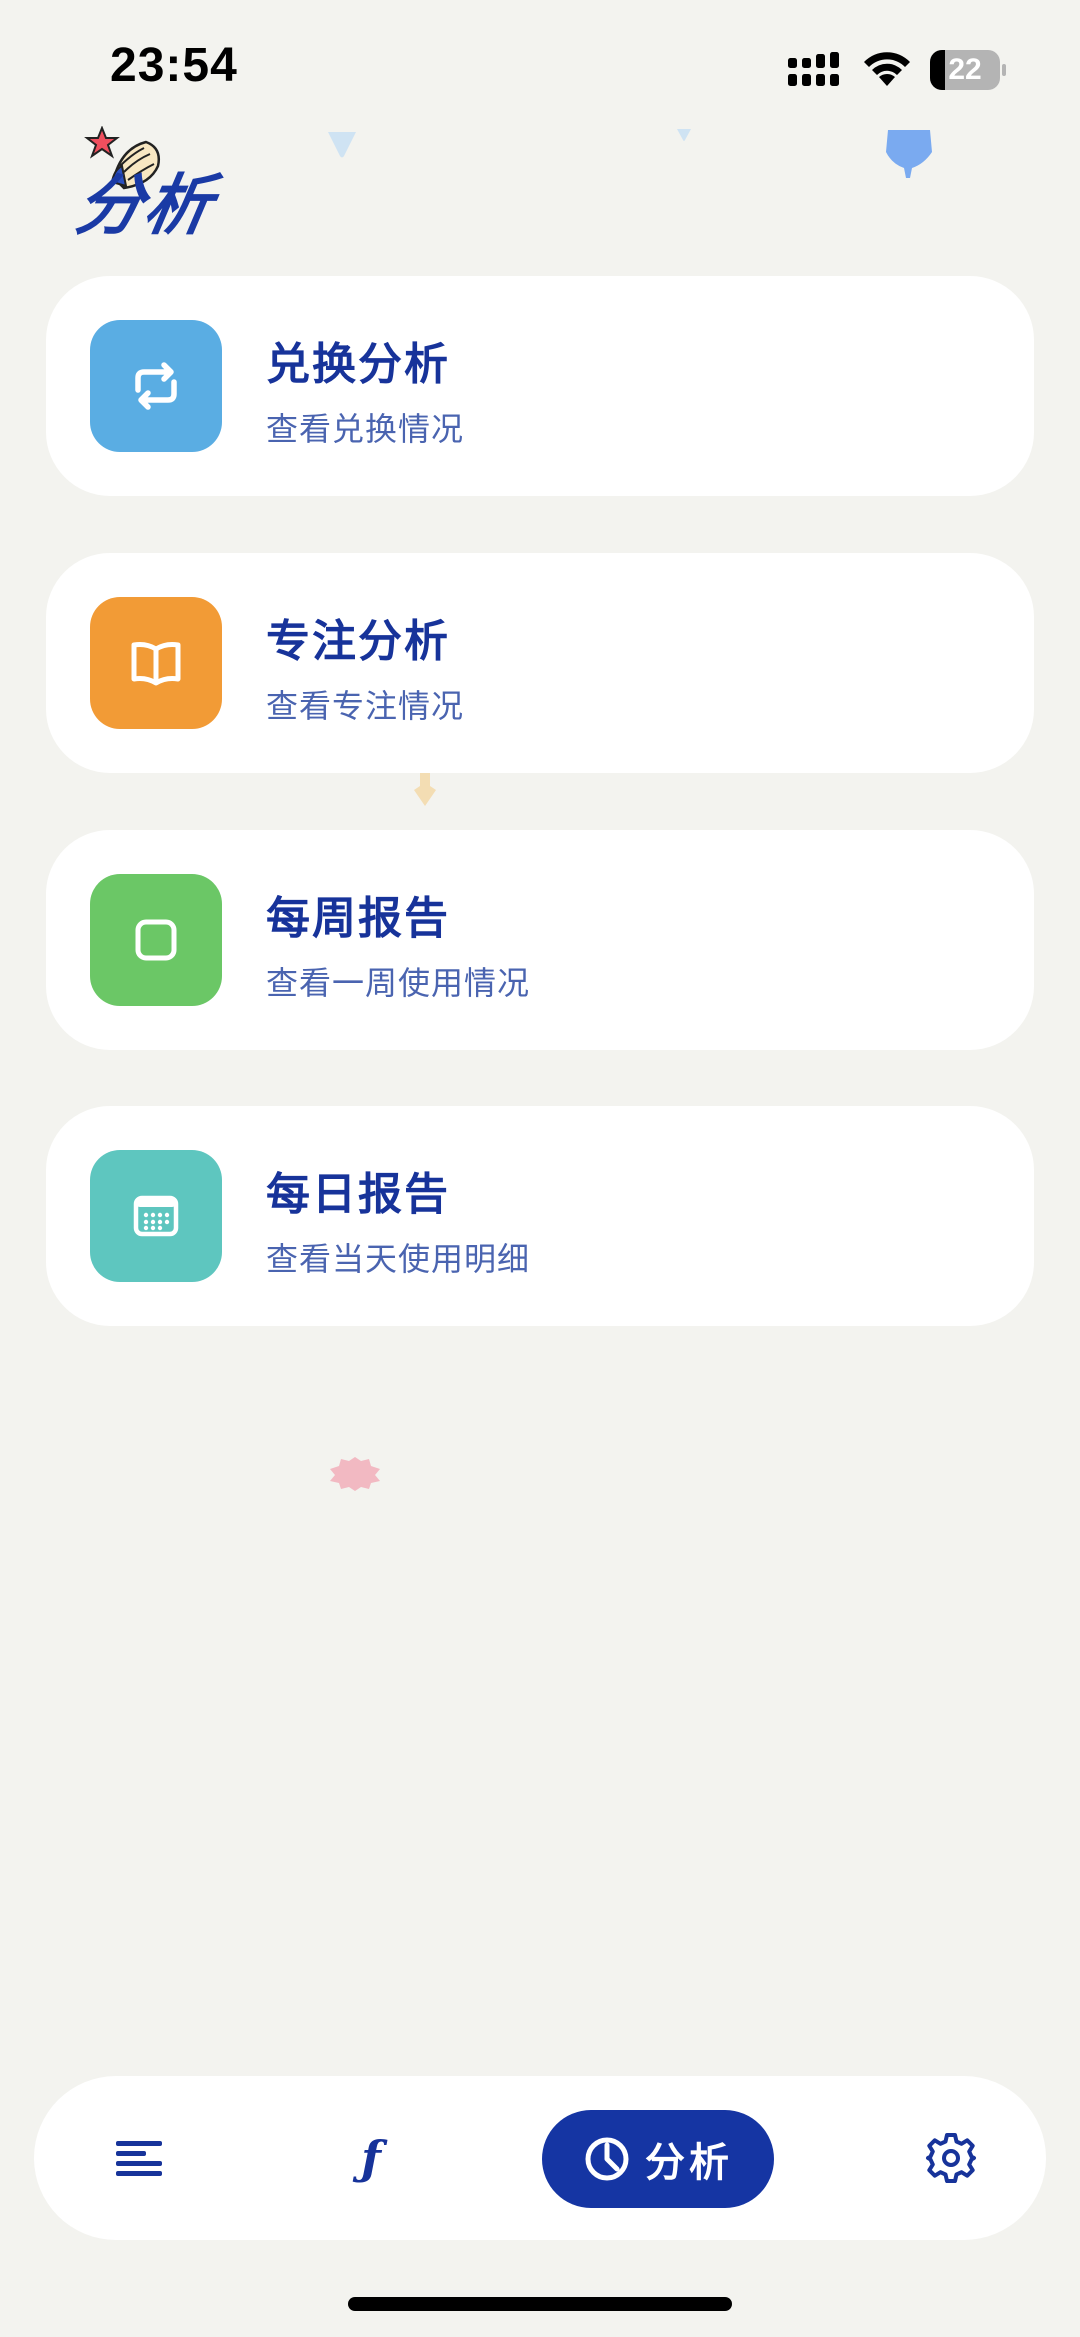 Image resolution: width=1080 pixels, height=2337 pixels. I want to click on status-bar: 23:54 22, so click(540, 60).